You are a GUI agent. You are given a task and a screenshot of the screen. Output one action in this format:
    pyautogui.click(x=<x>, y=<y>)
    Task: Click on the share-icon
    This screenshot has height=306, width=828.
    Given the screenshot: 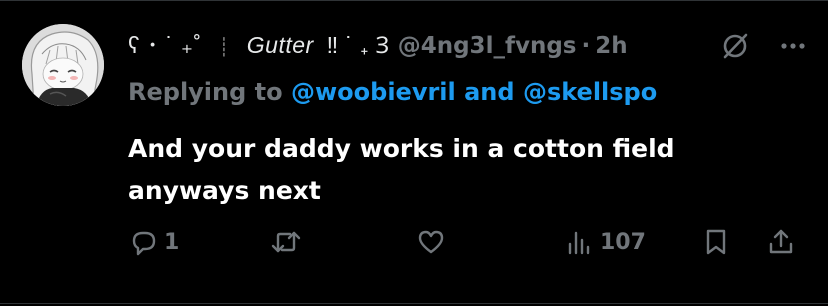 What is the action you would take?
    pyautogui.click(x=781, y=242)
    